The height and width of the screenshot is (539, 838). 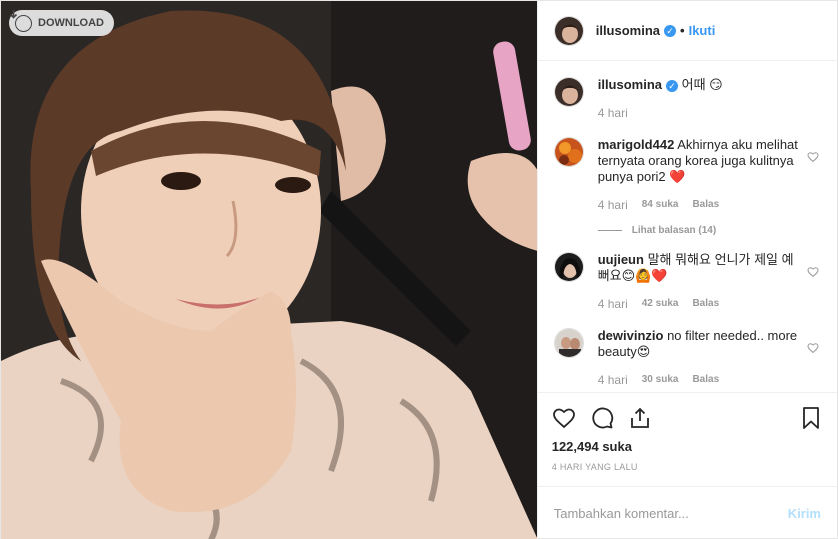 What do you see at coordinates (804, 513) in the screenshot?
I see `post-comment-button: Kirim` at bounding box center [804, 513].